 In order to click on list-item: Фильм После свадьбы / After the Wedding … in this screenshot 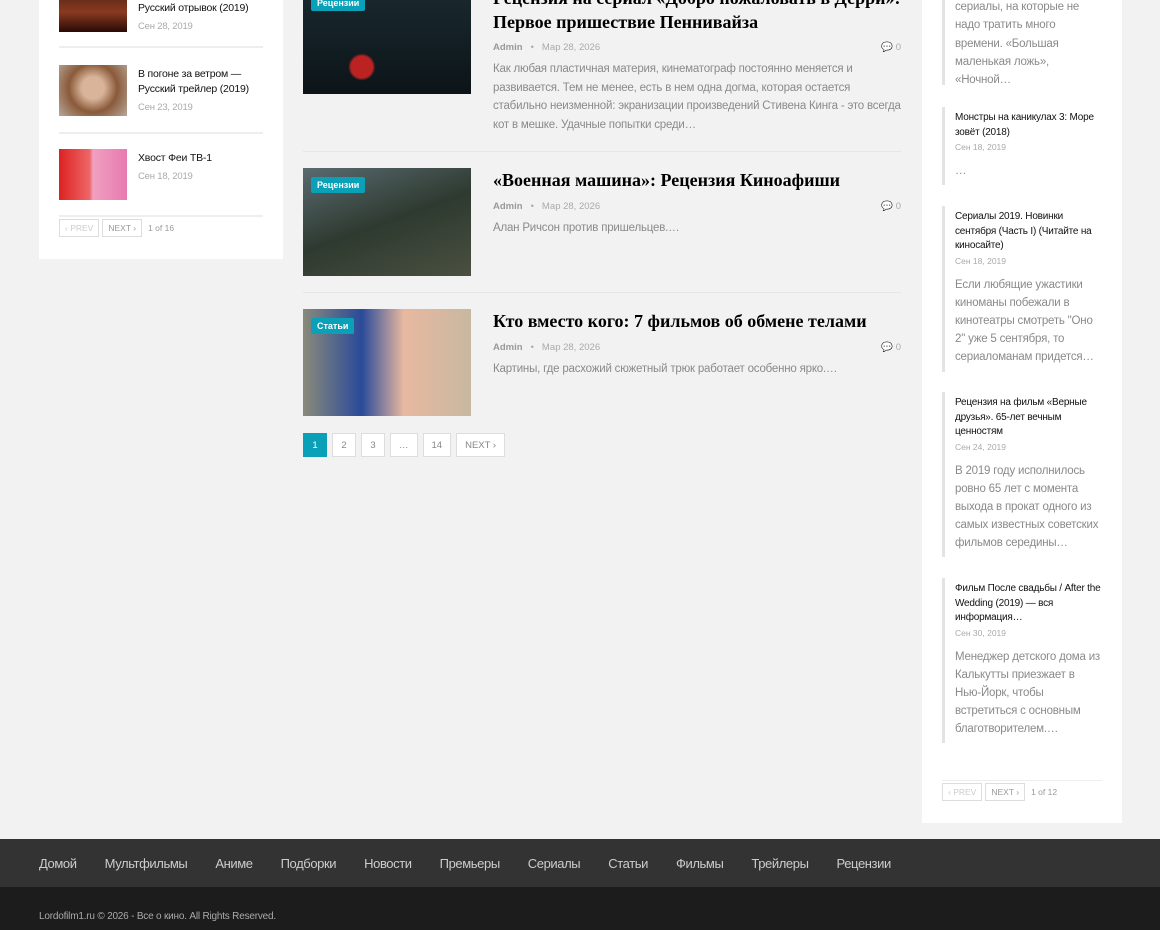, I will do `click(1022, 660)`.